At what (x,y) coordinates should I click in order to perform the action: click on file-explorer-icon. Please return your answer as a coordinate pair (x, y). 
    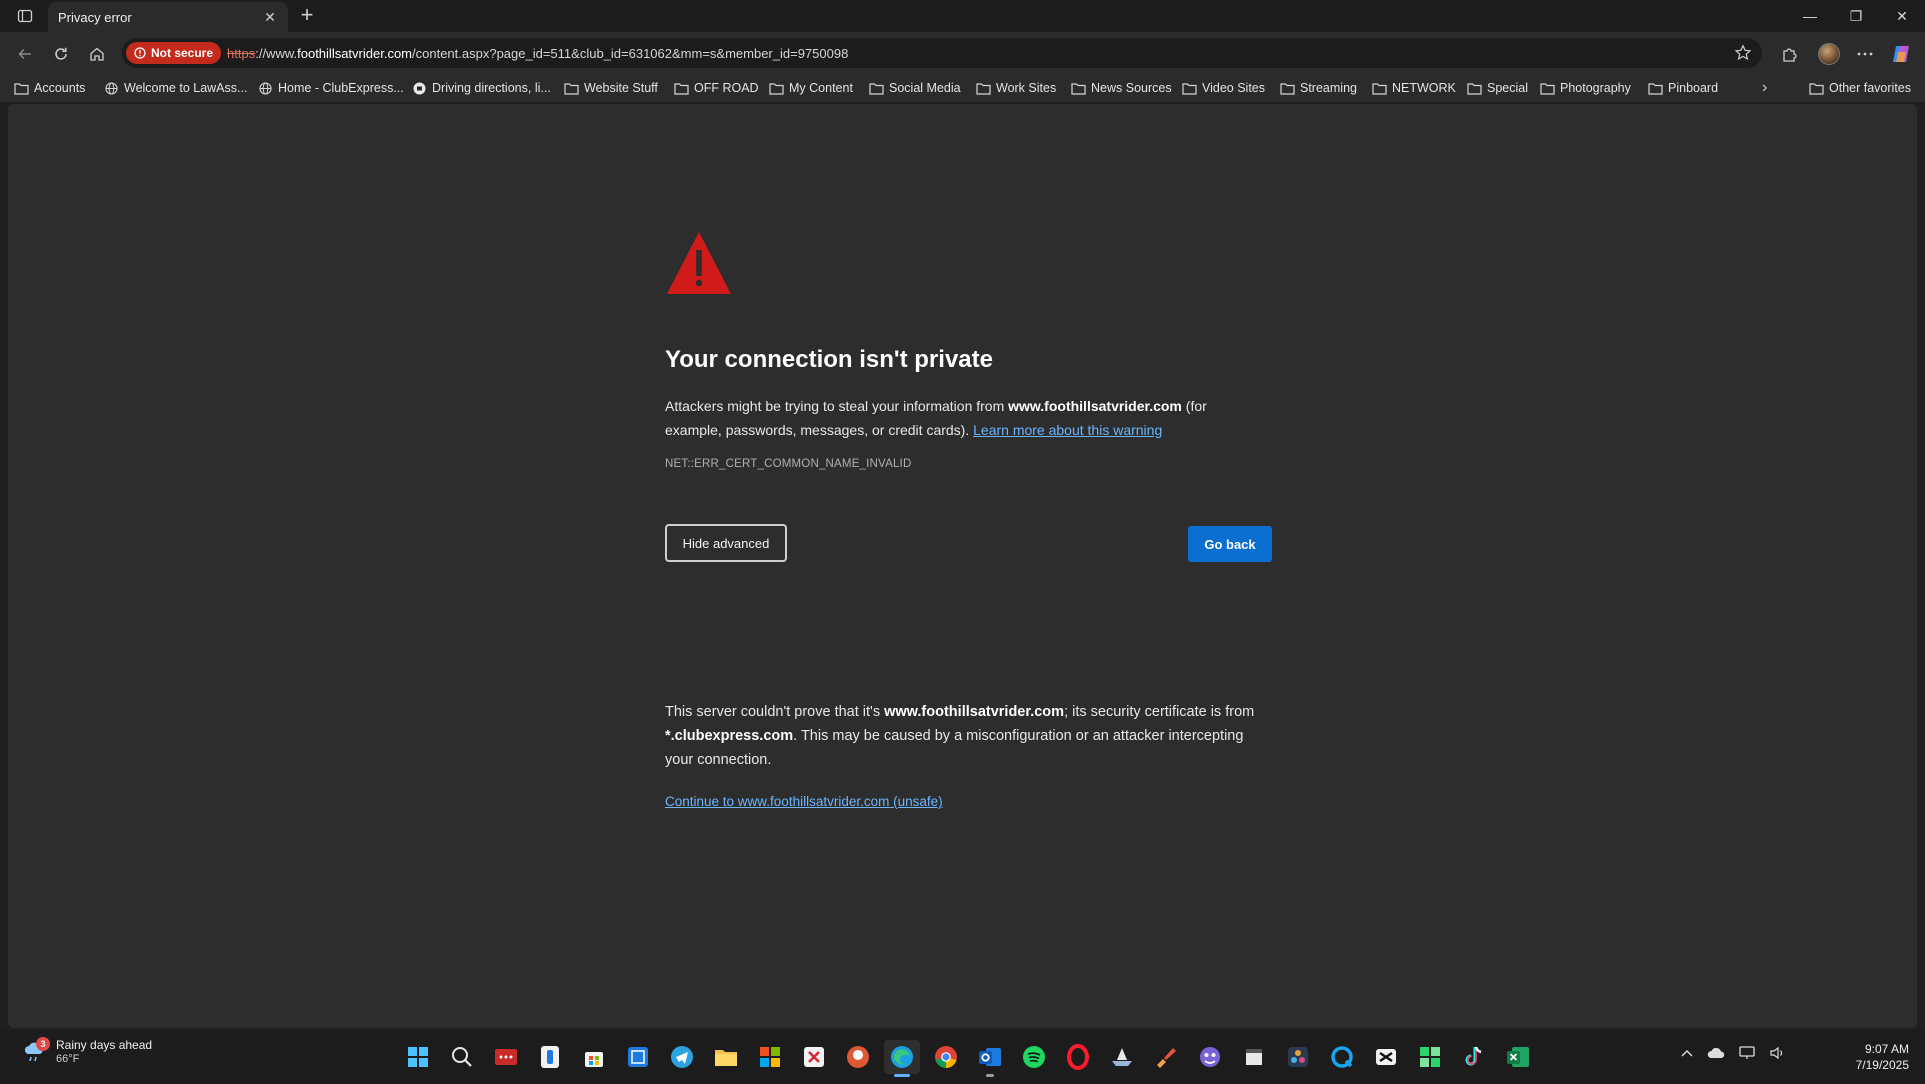
    Looking at the image, I should click on (726, 1058).